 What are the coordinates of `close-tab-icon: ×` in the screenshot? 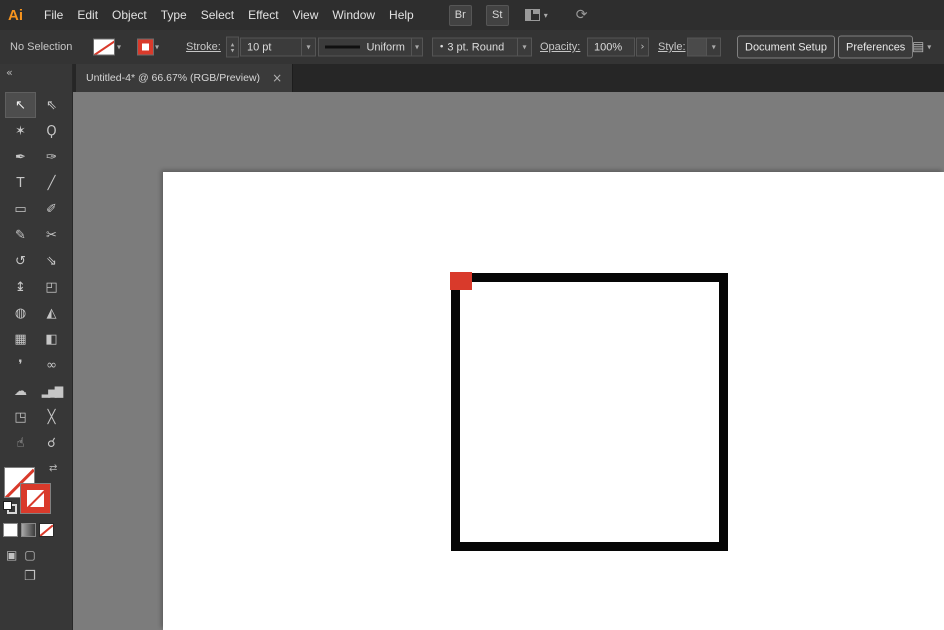 It's located at (277, 78).